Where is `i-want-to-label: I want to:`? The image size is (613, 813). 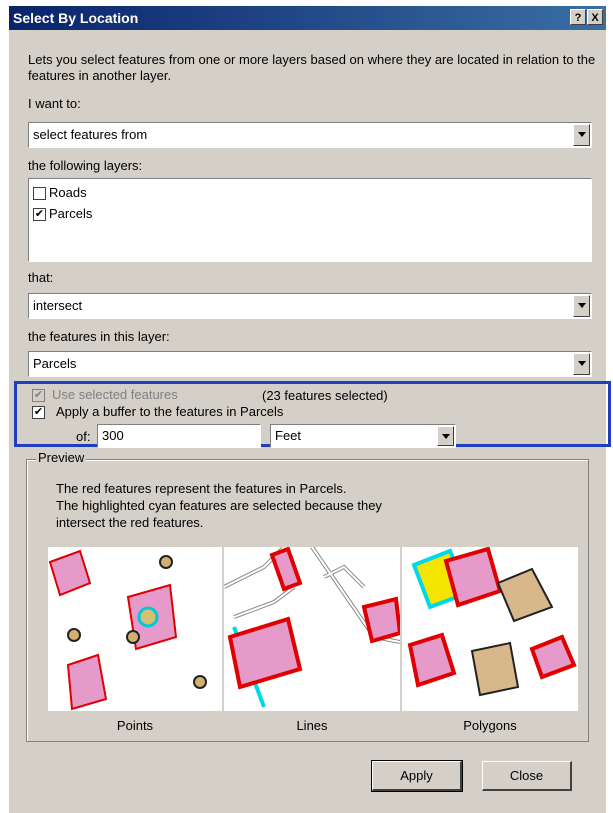
i-want-to-label: I want to: is located at coordinates (54, 103).